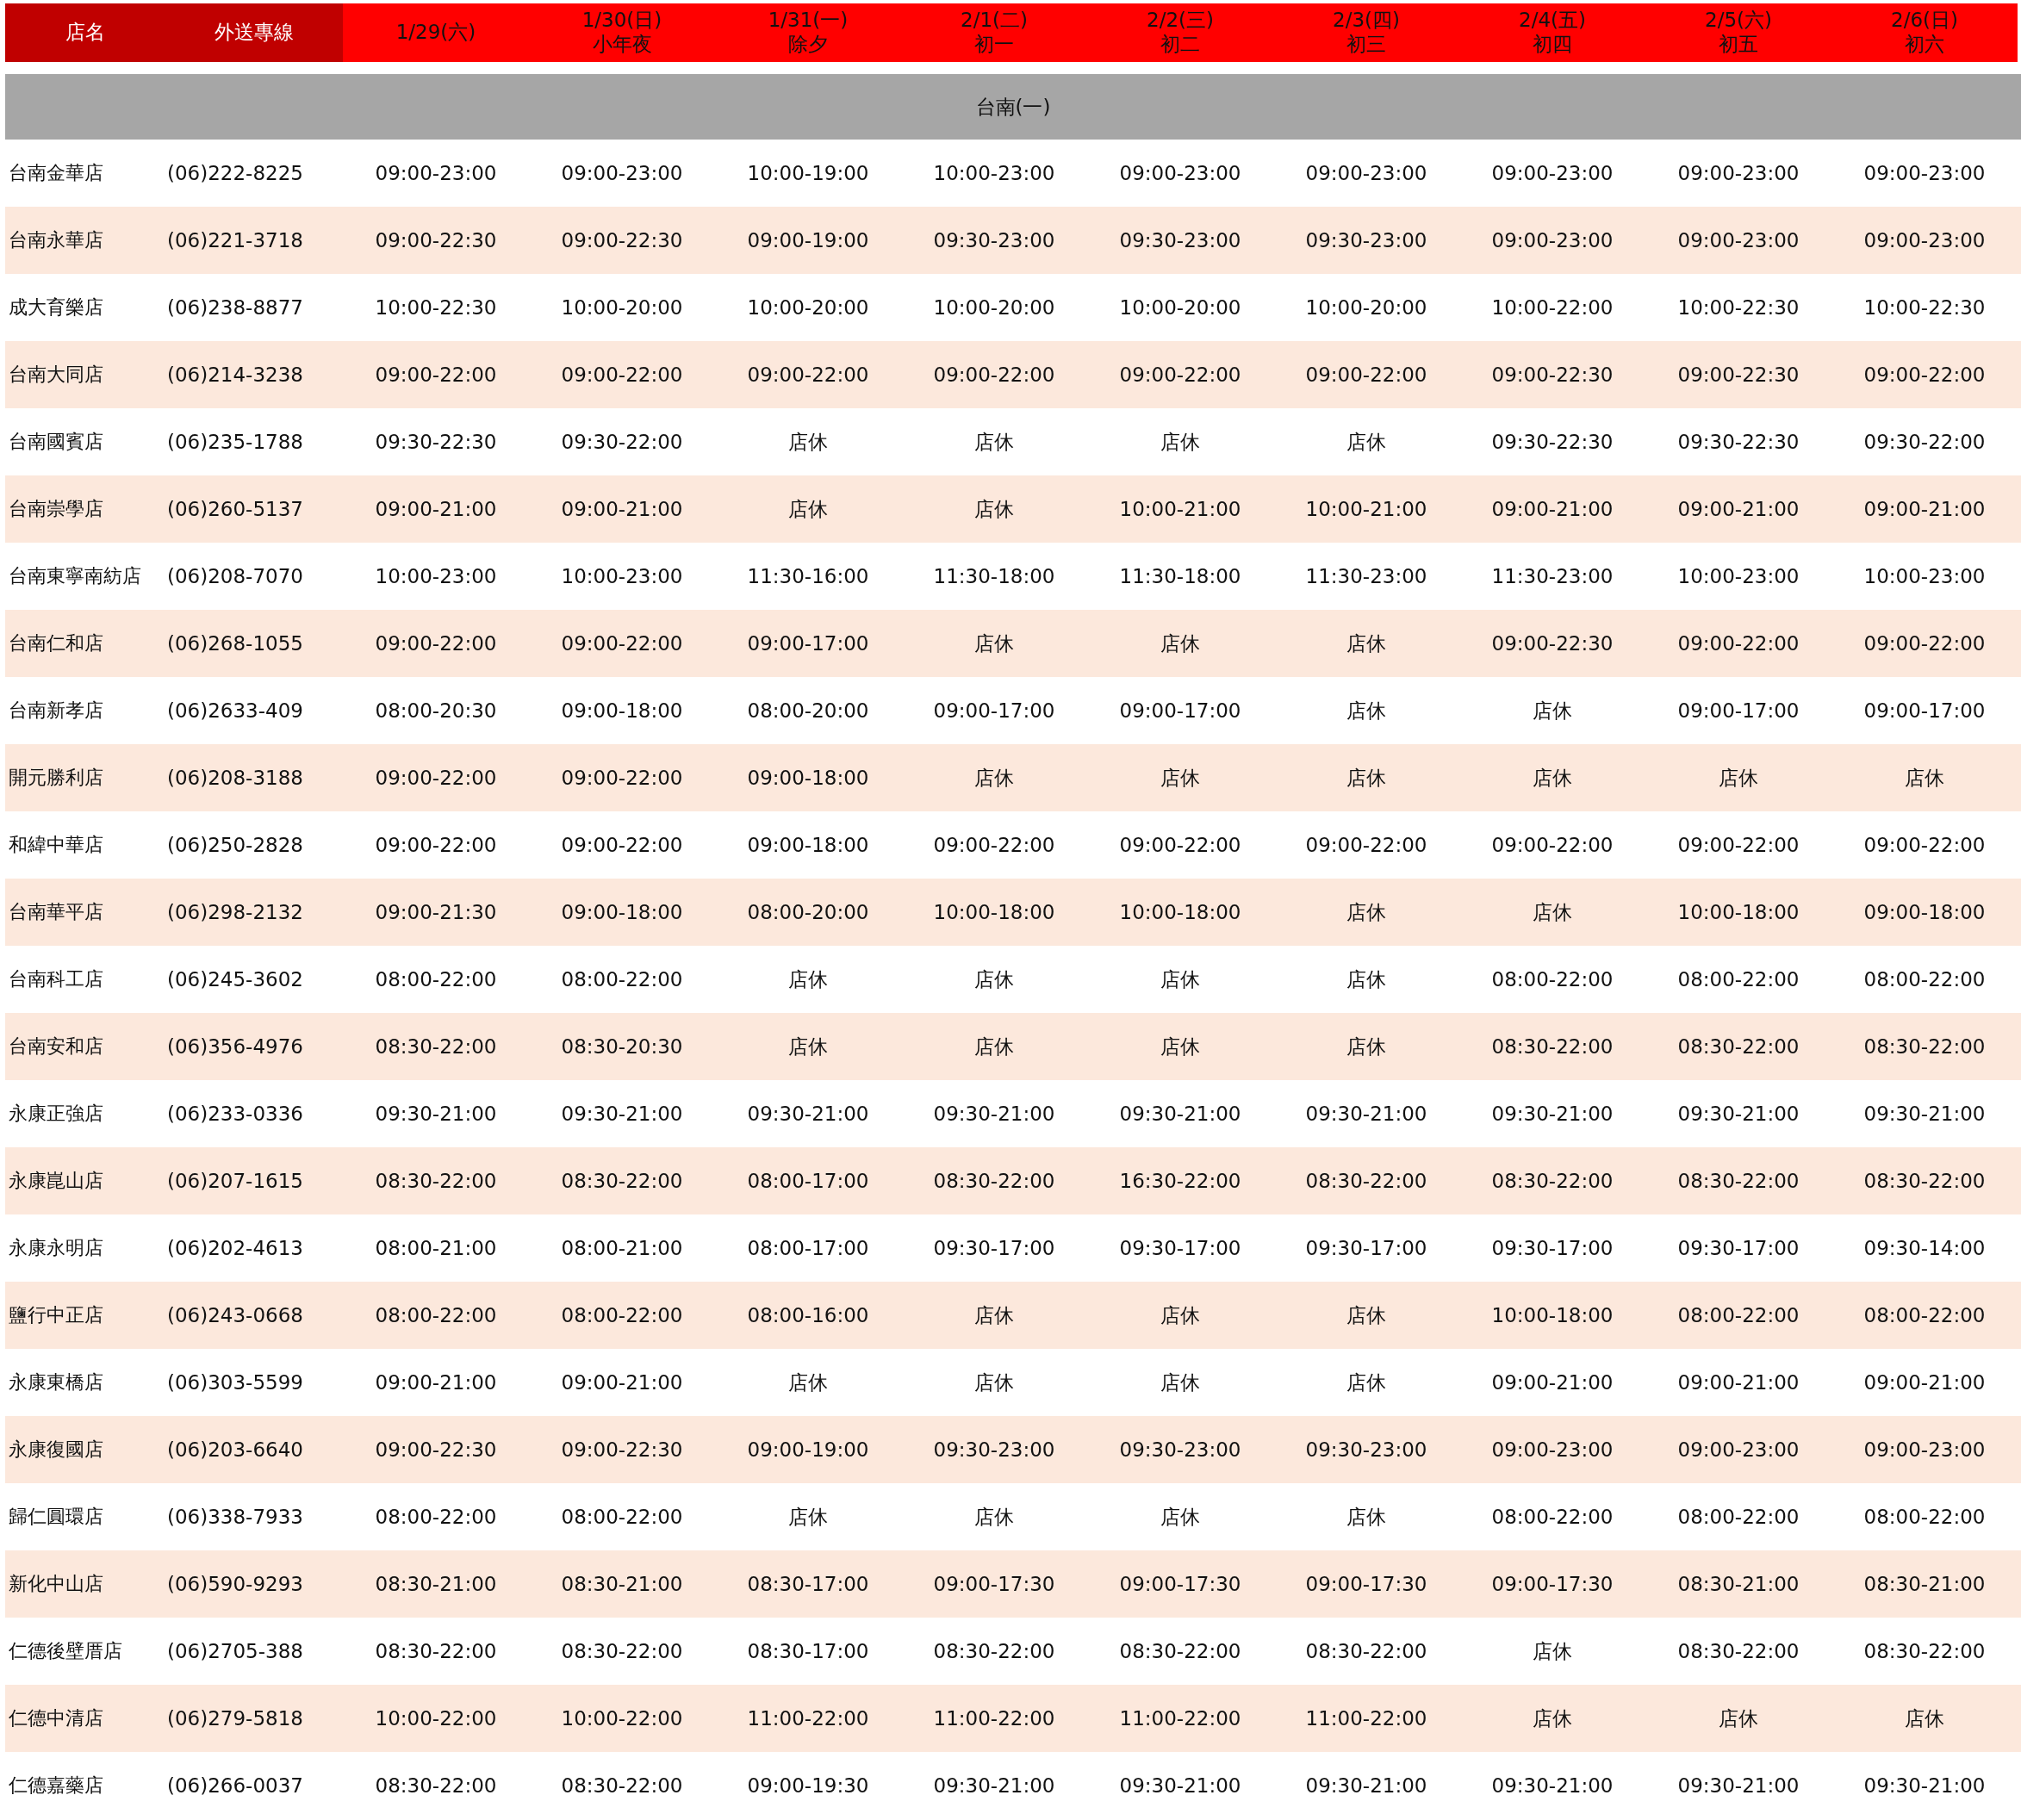  Describe the element at coordinates (994, 1719) in the screenshot. I see `table-cell-text: 11:00-22:00` at that location.